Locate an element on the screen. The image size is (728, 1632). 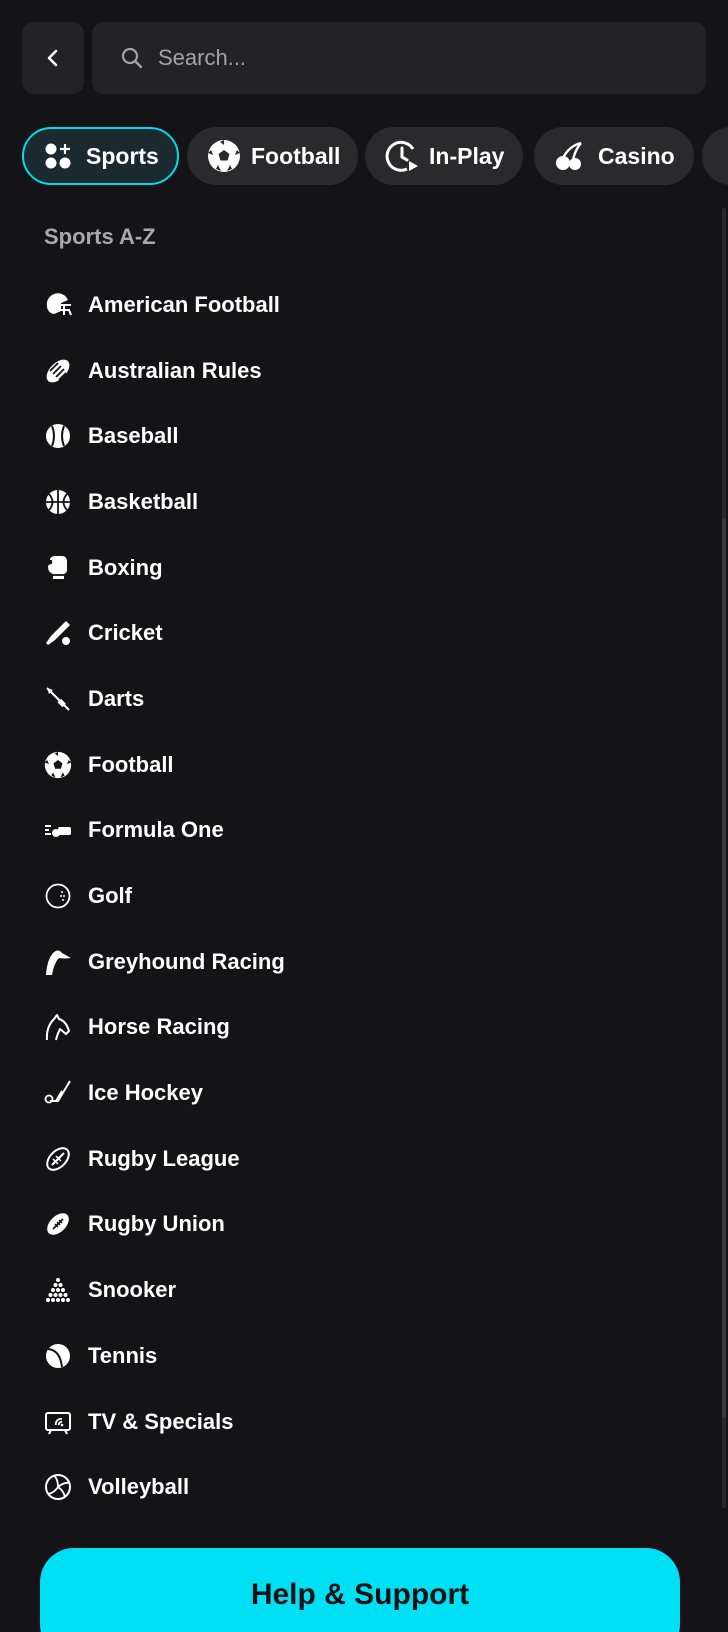
back-button is located at coordinates (53, 58).